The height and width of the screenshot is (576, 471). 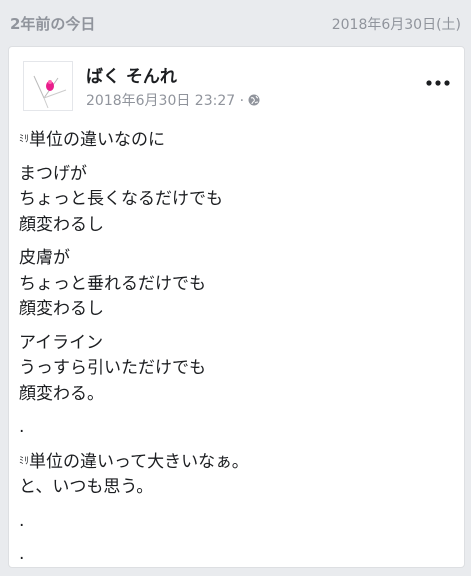 I want to click on avatar, so click(x=48, y=86).